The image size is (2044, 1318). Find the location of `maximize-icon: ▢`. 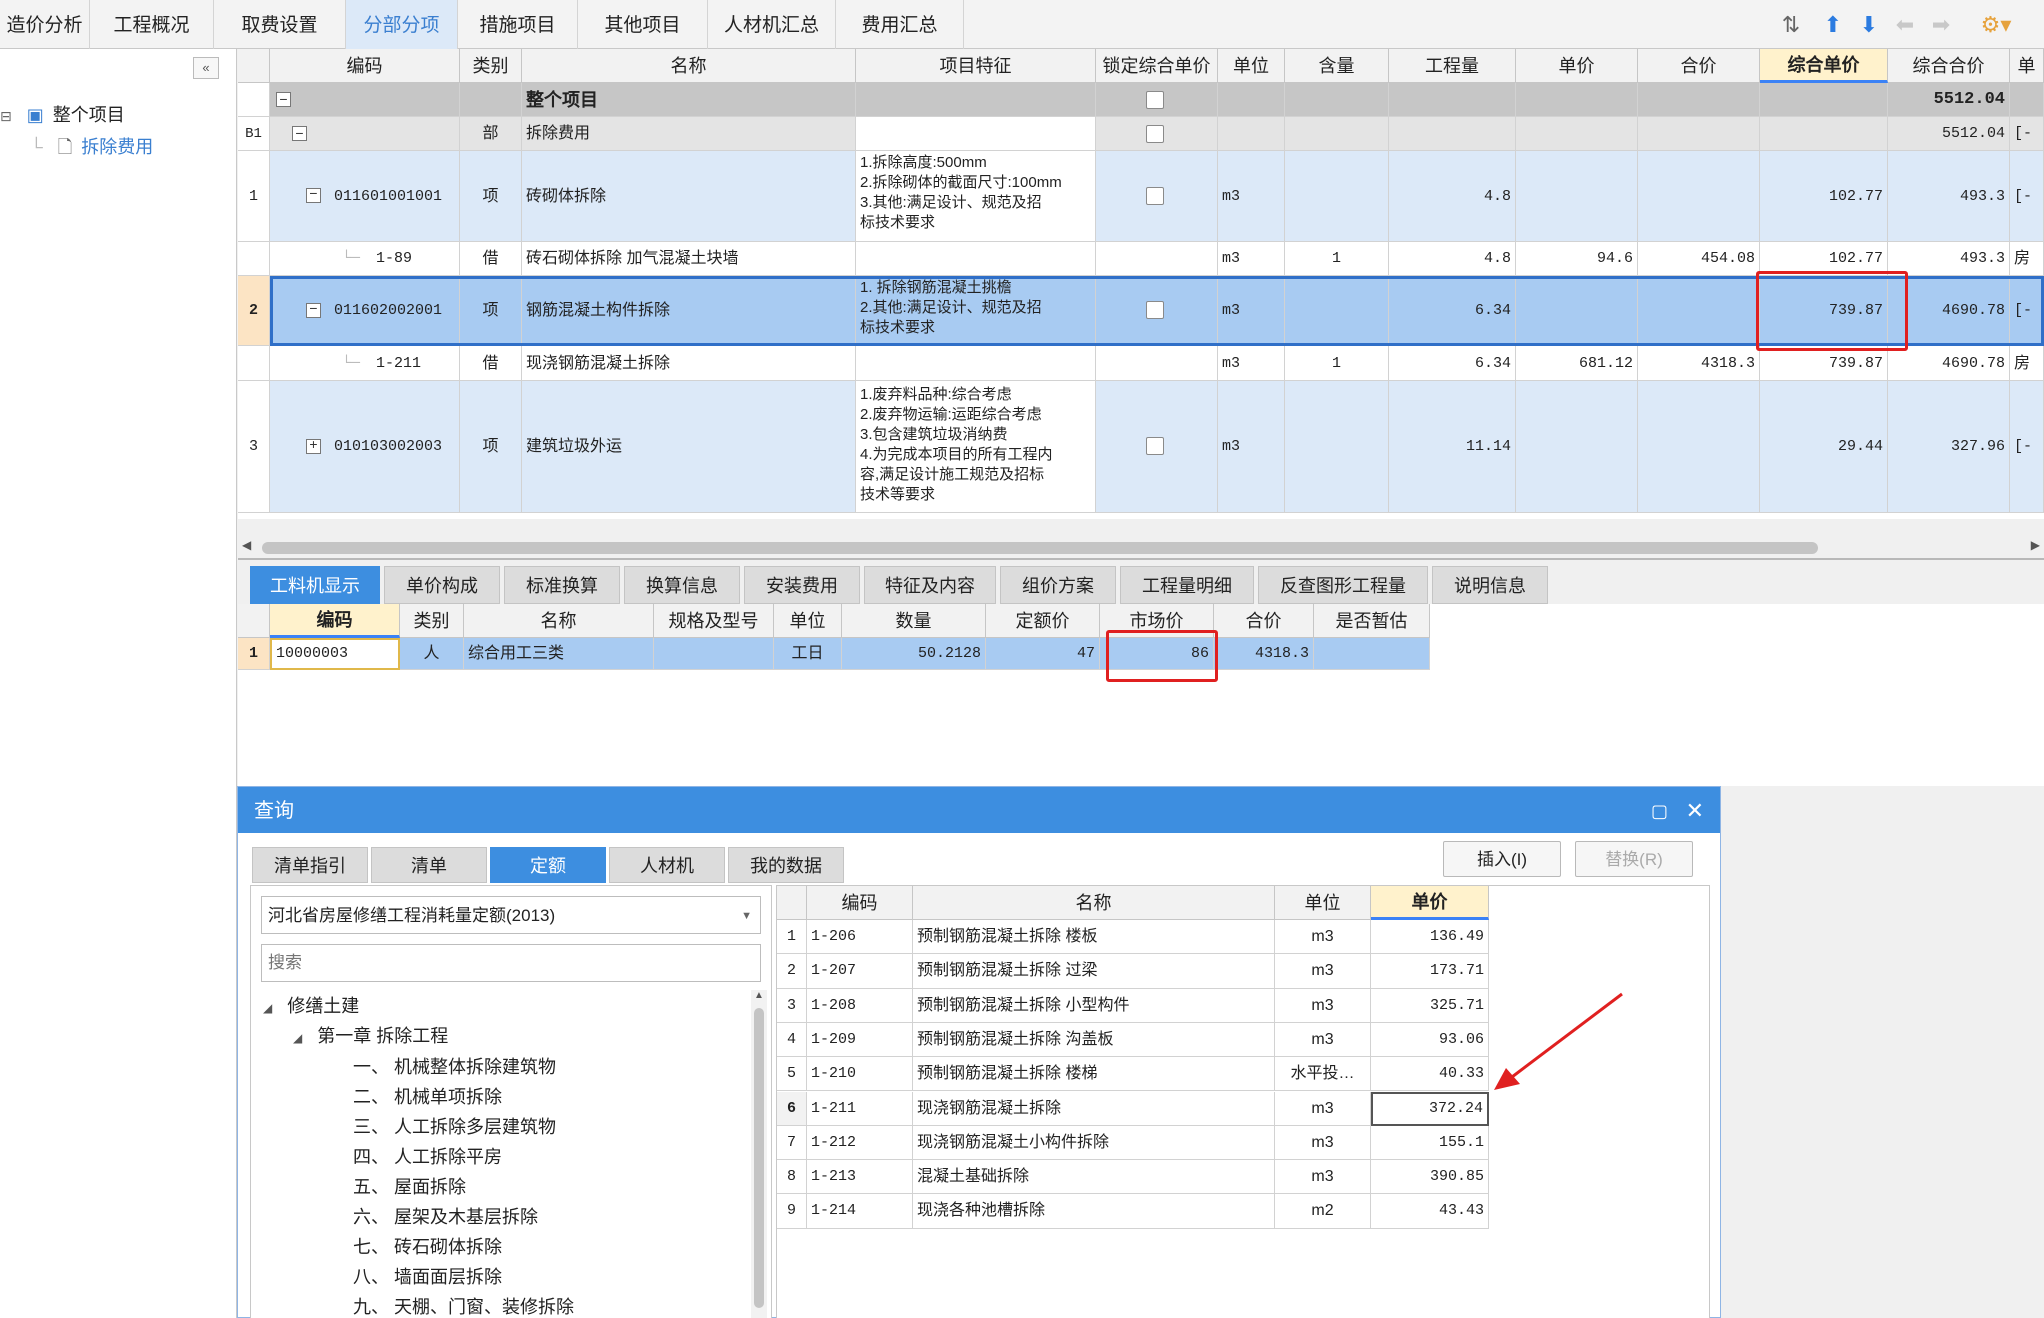

maximize-icon: ▢ is located at coordinates (1659, 811).